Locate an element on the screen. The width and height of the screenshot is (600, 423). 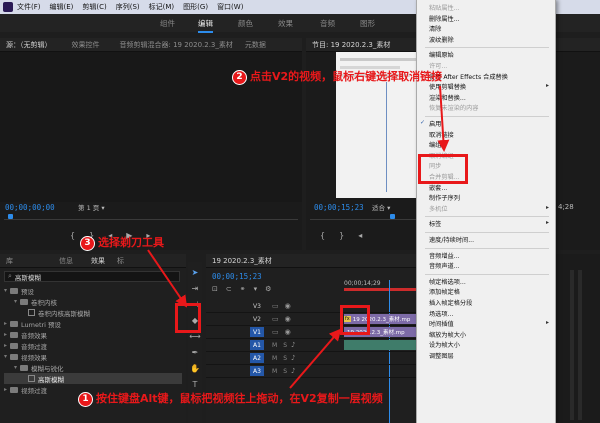
arrow-to-clip is located at coordinates (315, 358).